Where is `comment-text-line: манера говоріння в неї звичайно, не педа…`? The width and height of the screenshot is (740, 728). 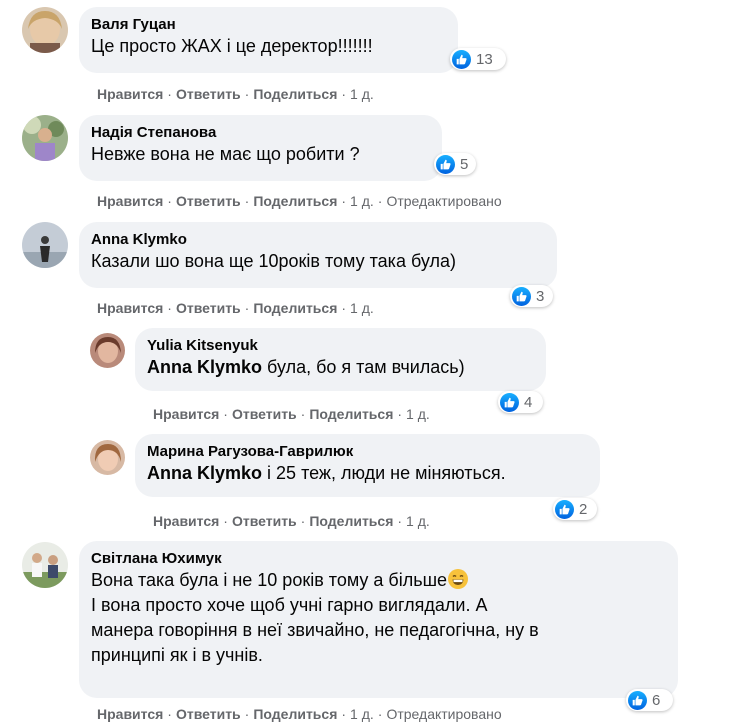
comment-text-line: манера говоріння в неї звичайно, не педа… is located at coordinates (315, 630).